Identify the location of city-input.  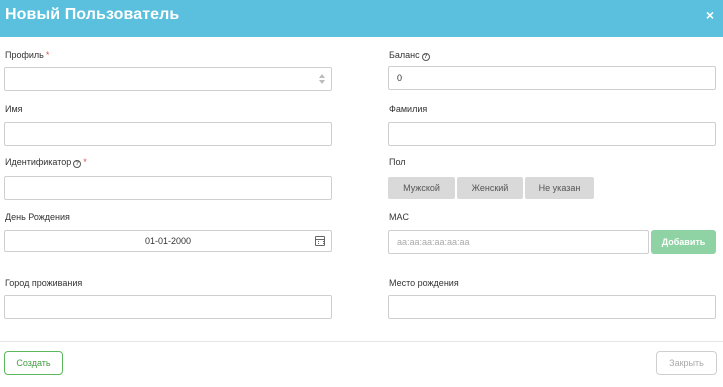
(168, 307).